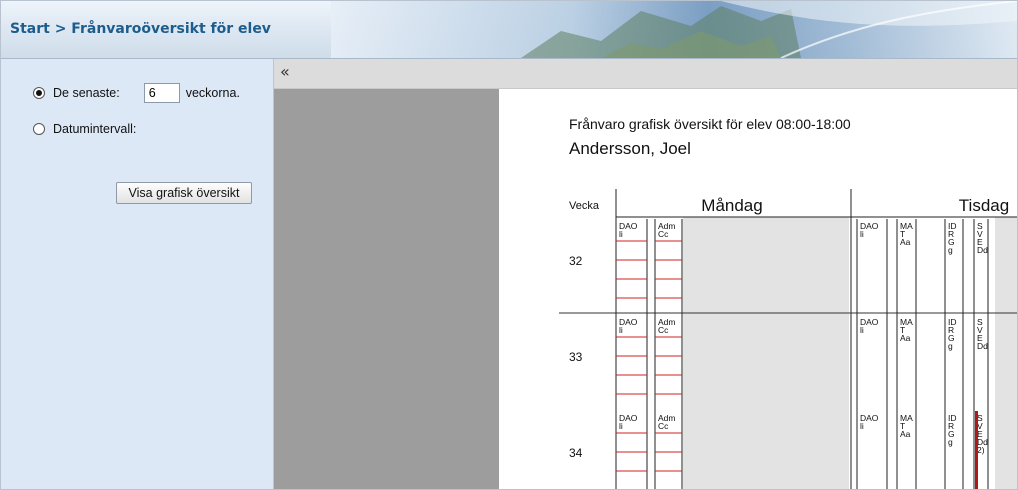  I want to click on week-label-33: 33, so click(576, 357).